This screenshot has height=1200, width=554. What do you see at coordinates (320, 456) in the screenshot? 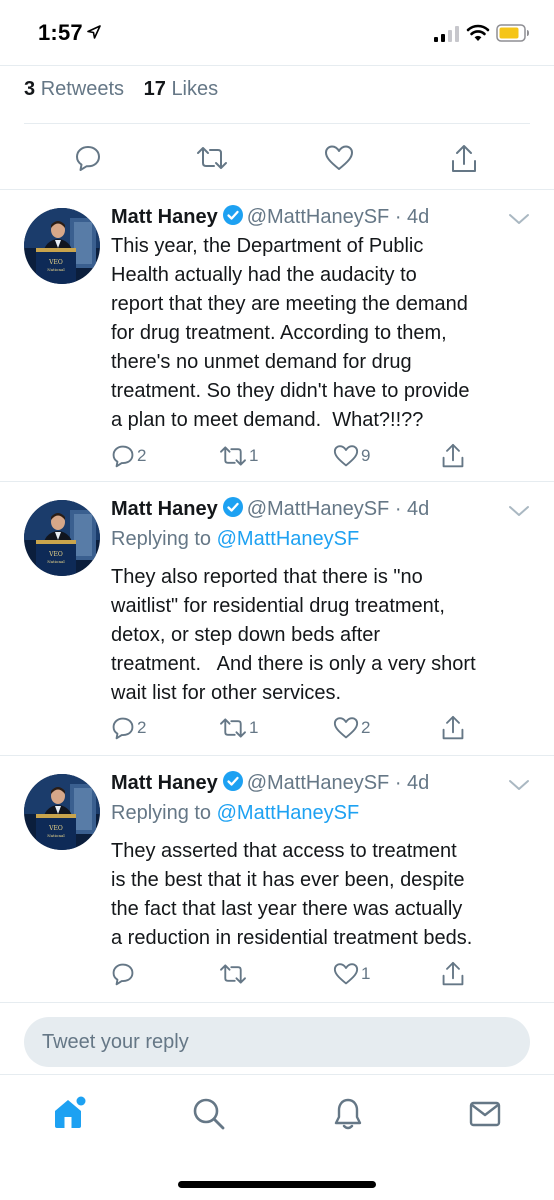
I see `tweet-actions: 2 1 9` at bounding box center [320, 456].